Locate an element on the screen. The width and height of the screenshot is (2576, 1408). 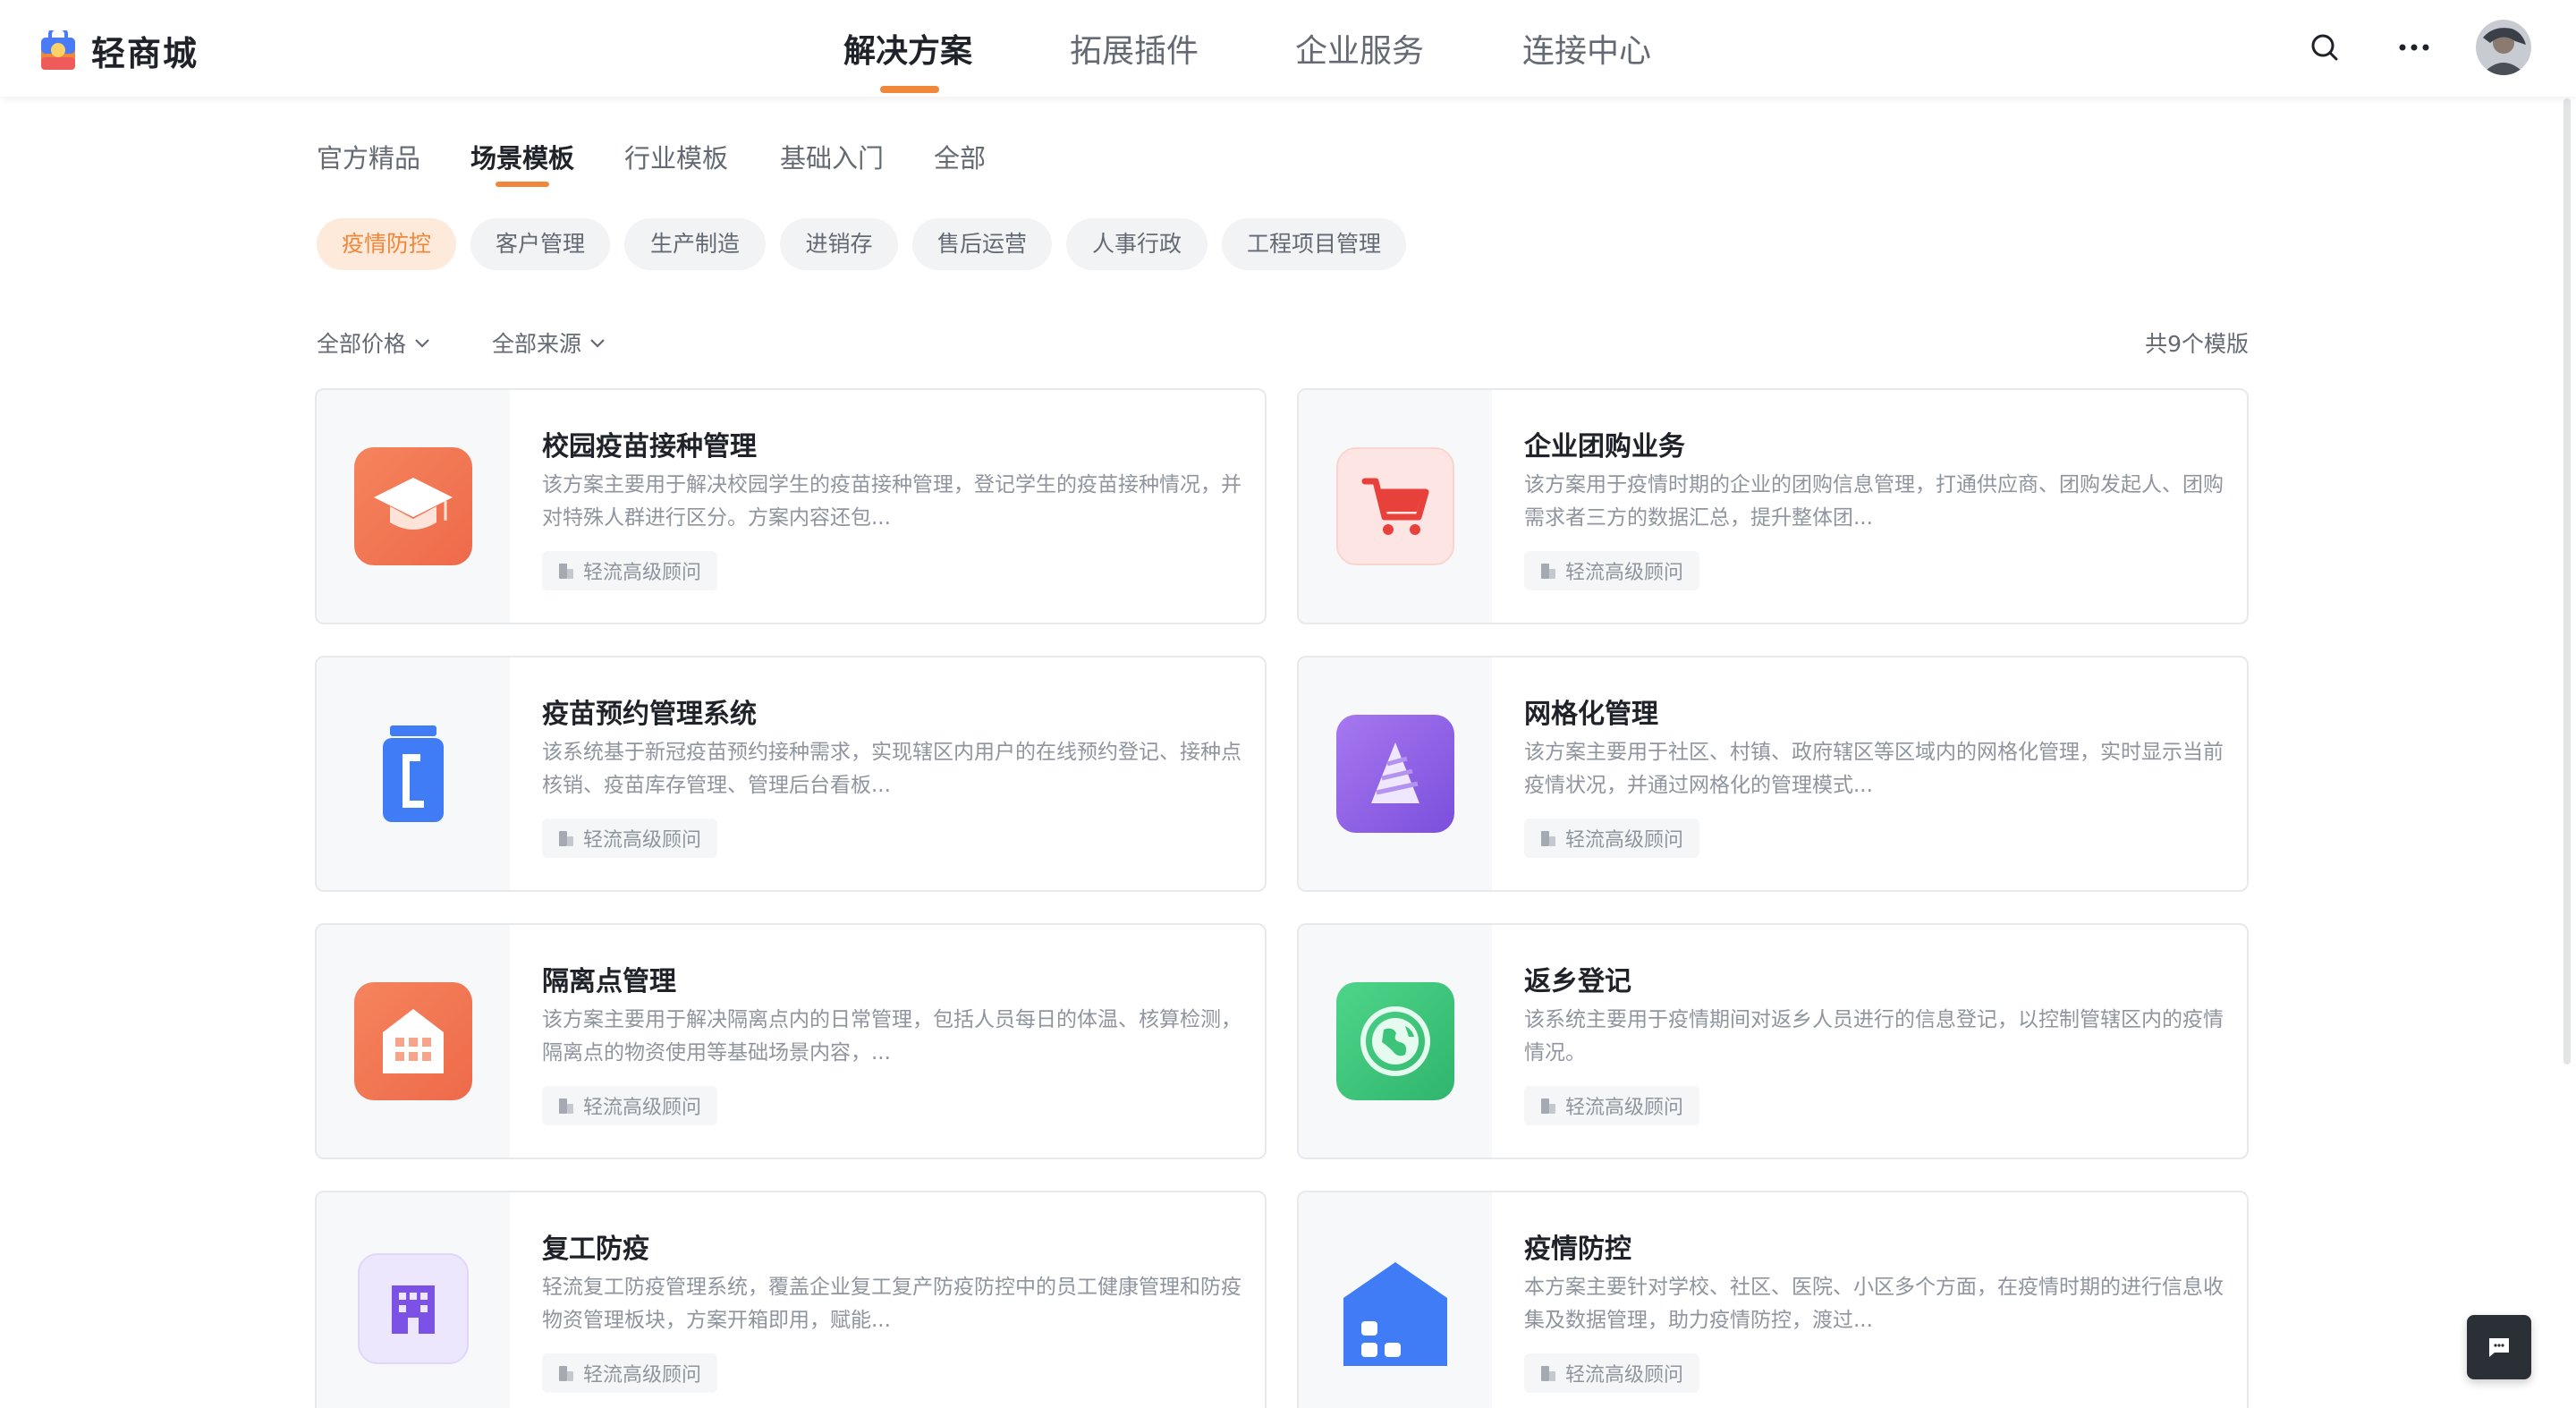
main-nav: 解决方案 拓展插件 企业服务 连接中心 is located at coordinates (1288, 48).